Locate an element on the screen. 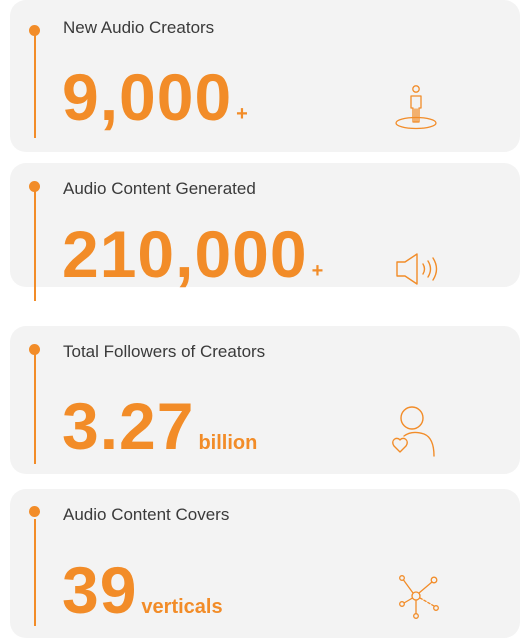  person-on-platform-icon is located at coordinates (416, 107).